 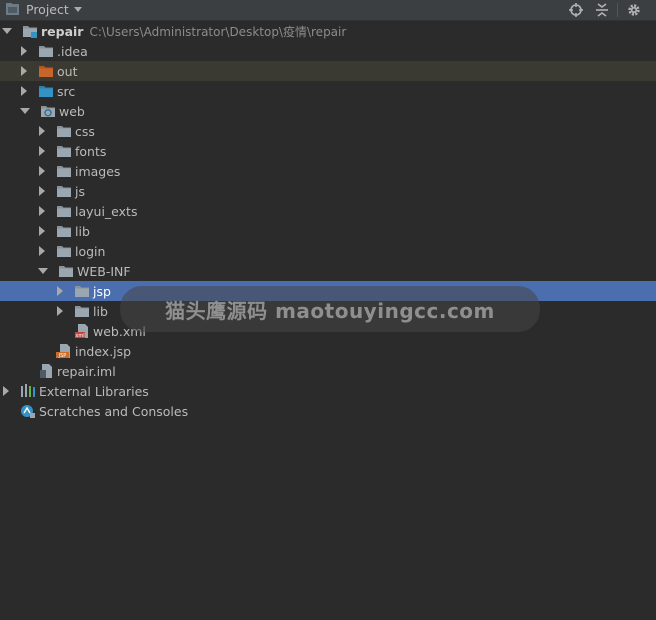 What do you see at coordinates (328, 231) in the screenshot?
I see `tree-row-lib: lib` at bounding box center [328, 231].